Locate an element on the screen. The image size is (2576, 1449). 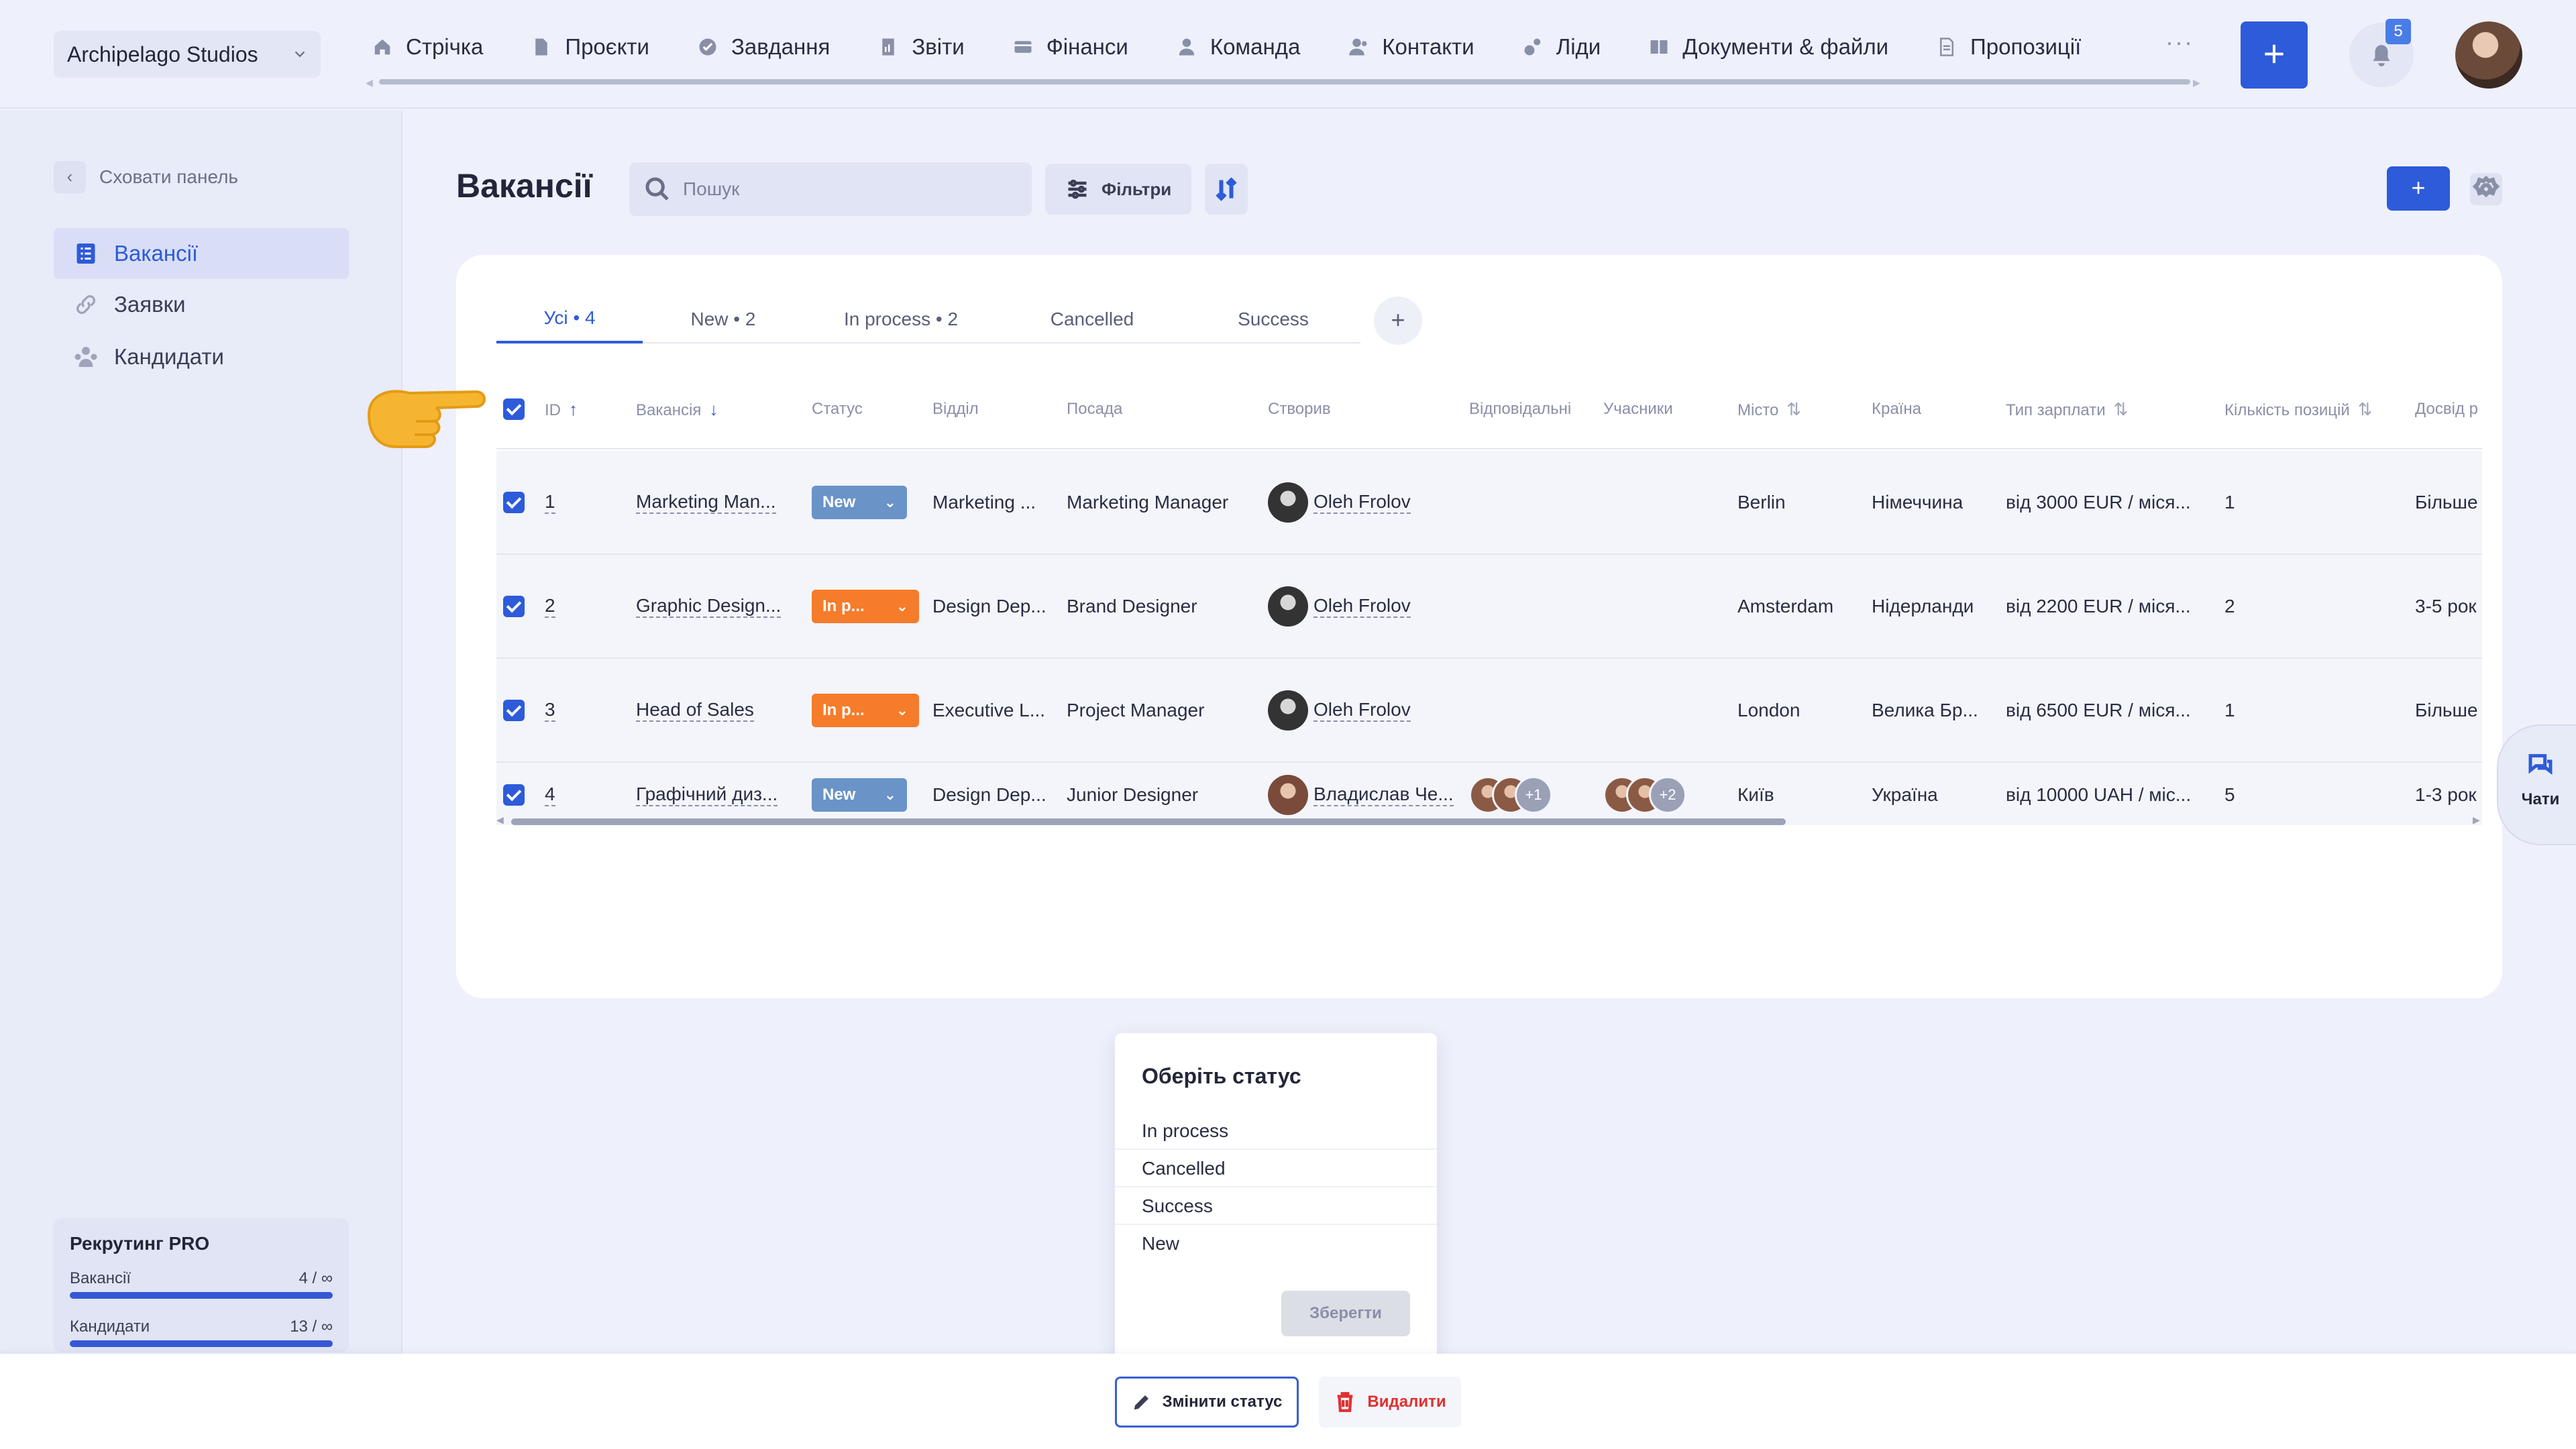
tab-success: Success is located at coordinates (1273, 319).